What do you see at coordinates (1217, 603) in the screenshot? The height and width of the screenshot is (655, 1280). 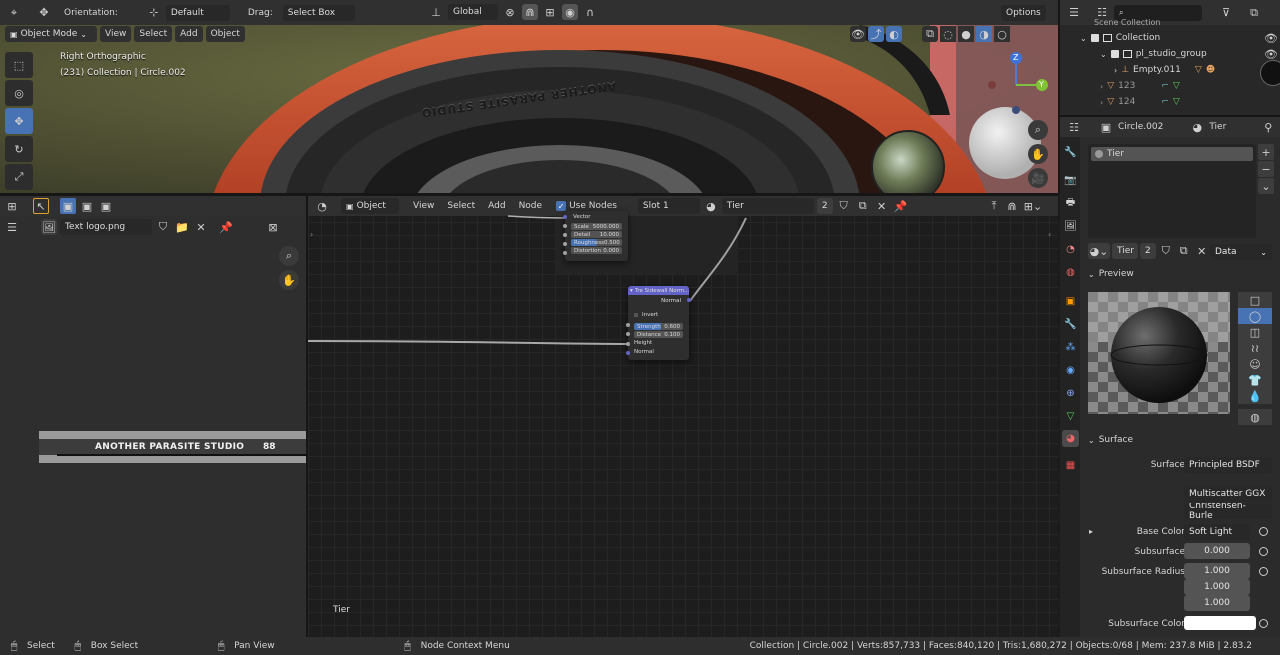 I see `subsurface-radius-z: 1.000` at bounding box center [1217, 603].